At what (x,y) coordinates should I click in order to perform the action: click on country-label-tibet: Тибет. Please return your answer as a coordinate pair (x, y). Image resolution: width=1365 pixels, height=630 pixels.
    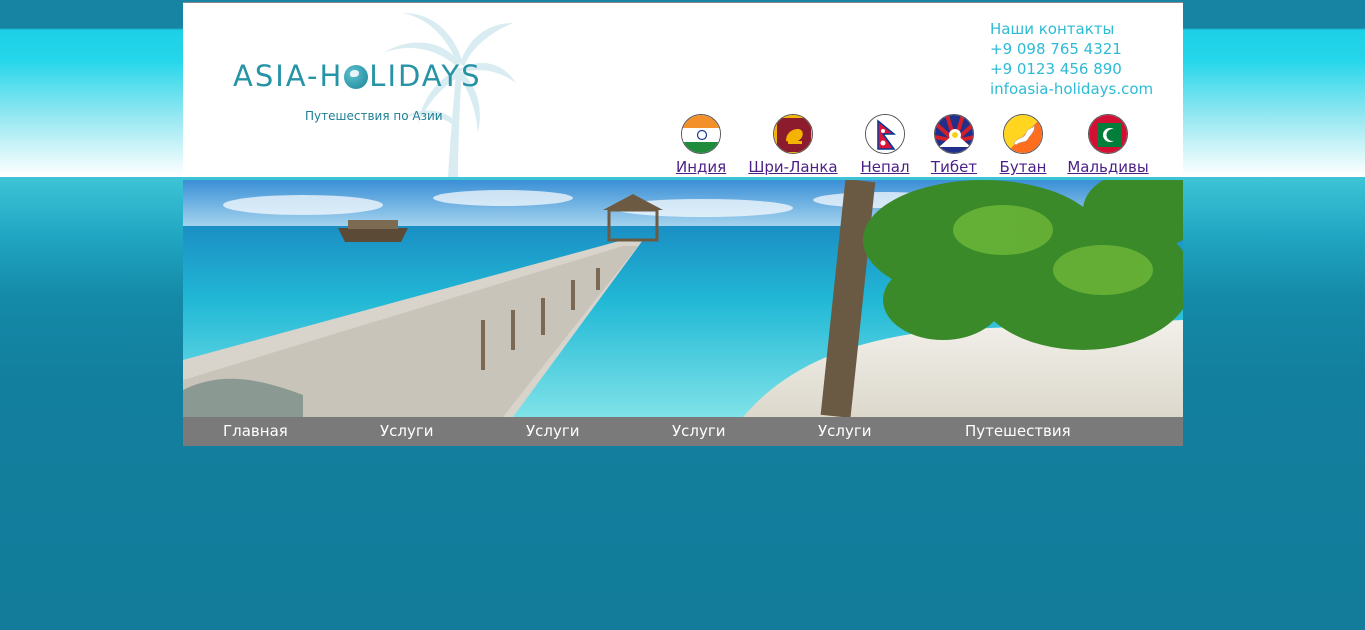
    Looking at the image, I should click on (954, 167).